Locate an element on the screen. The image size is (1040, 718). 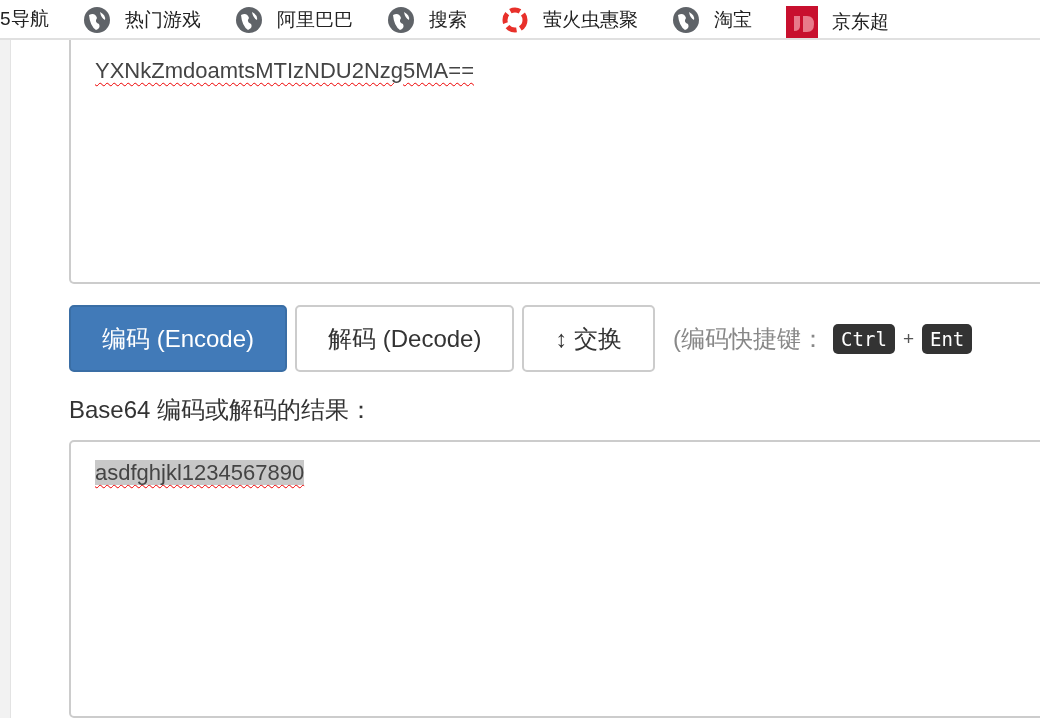
key-cap: Ctrl is located at coordinates (864, 338).